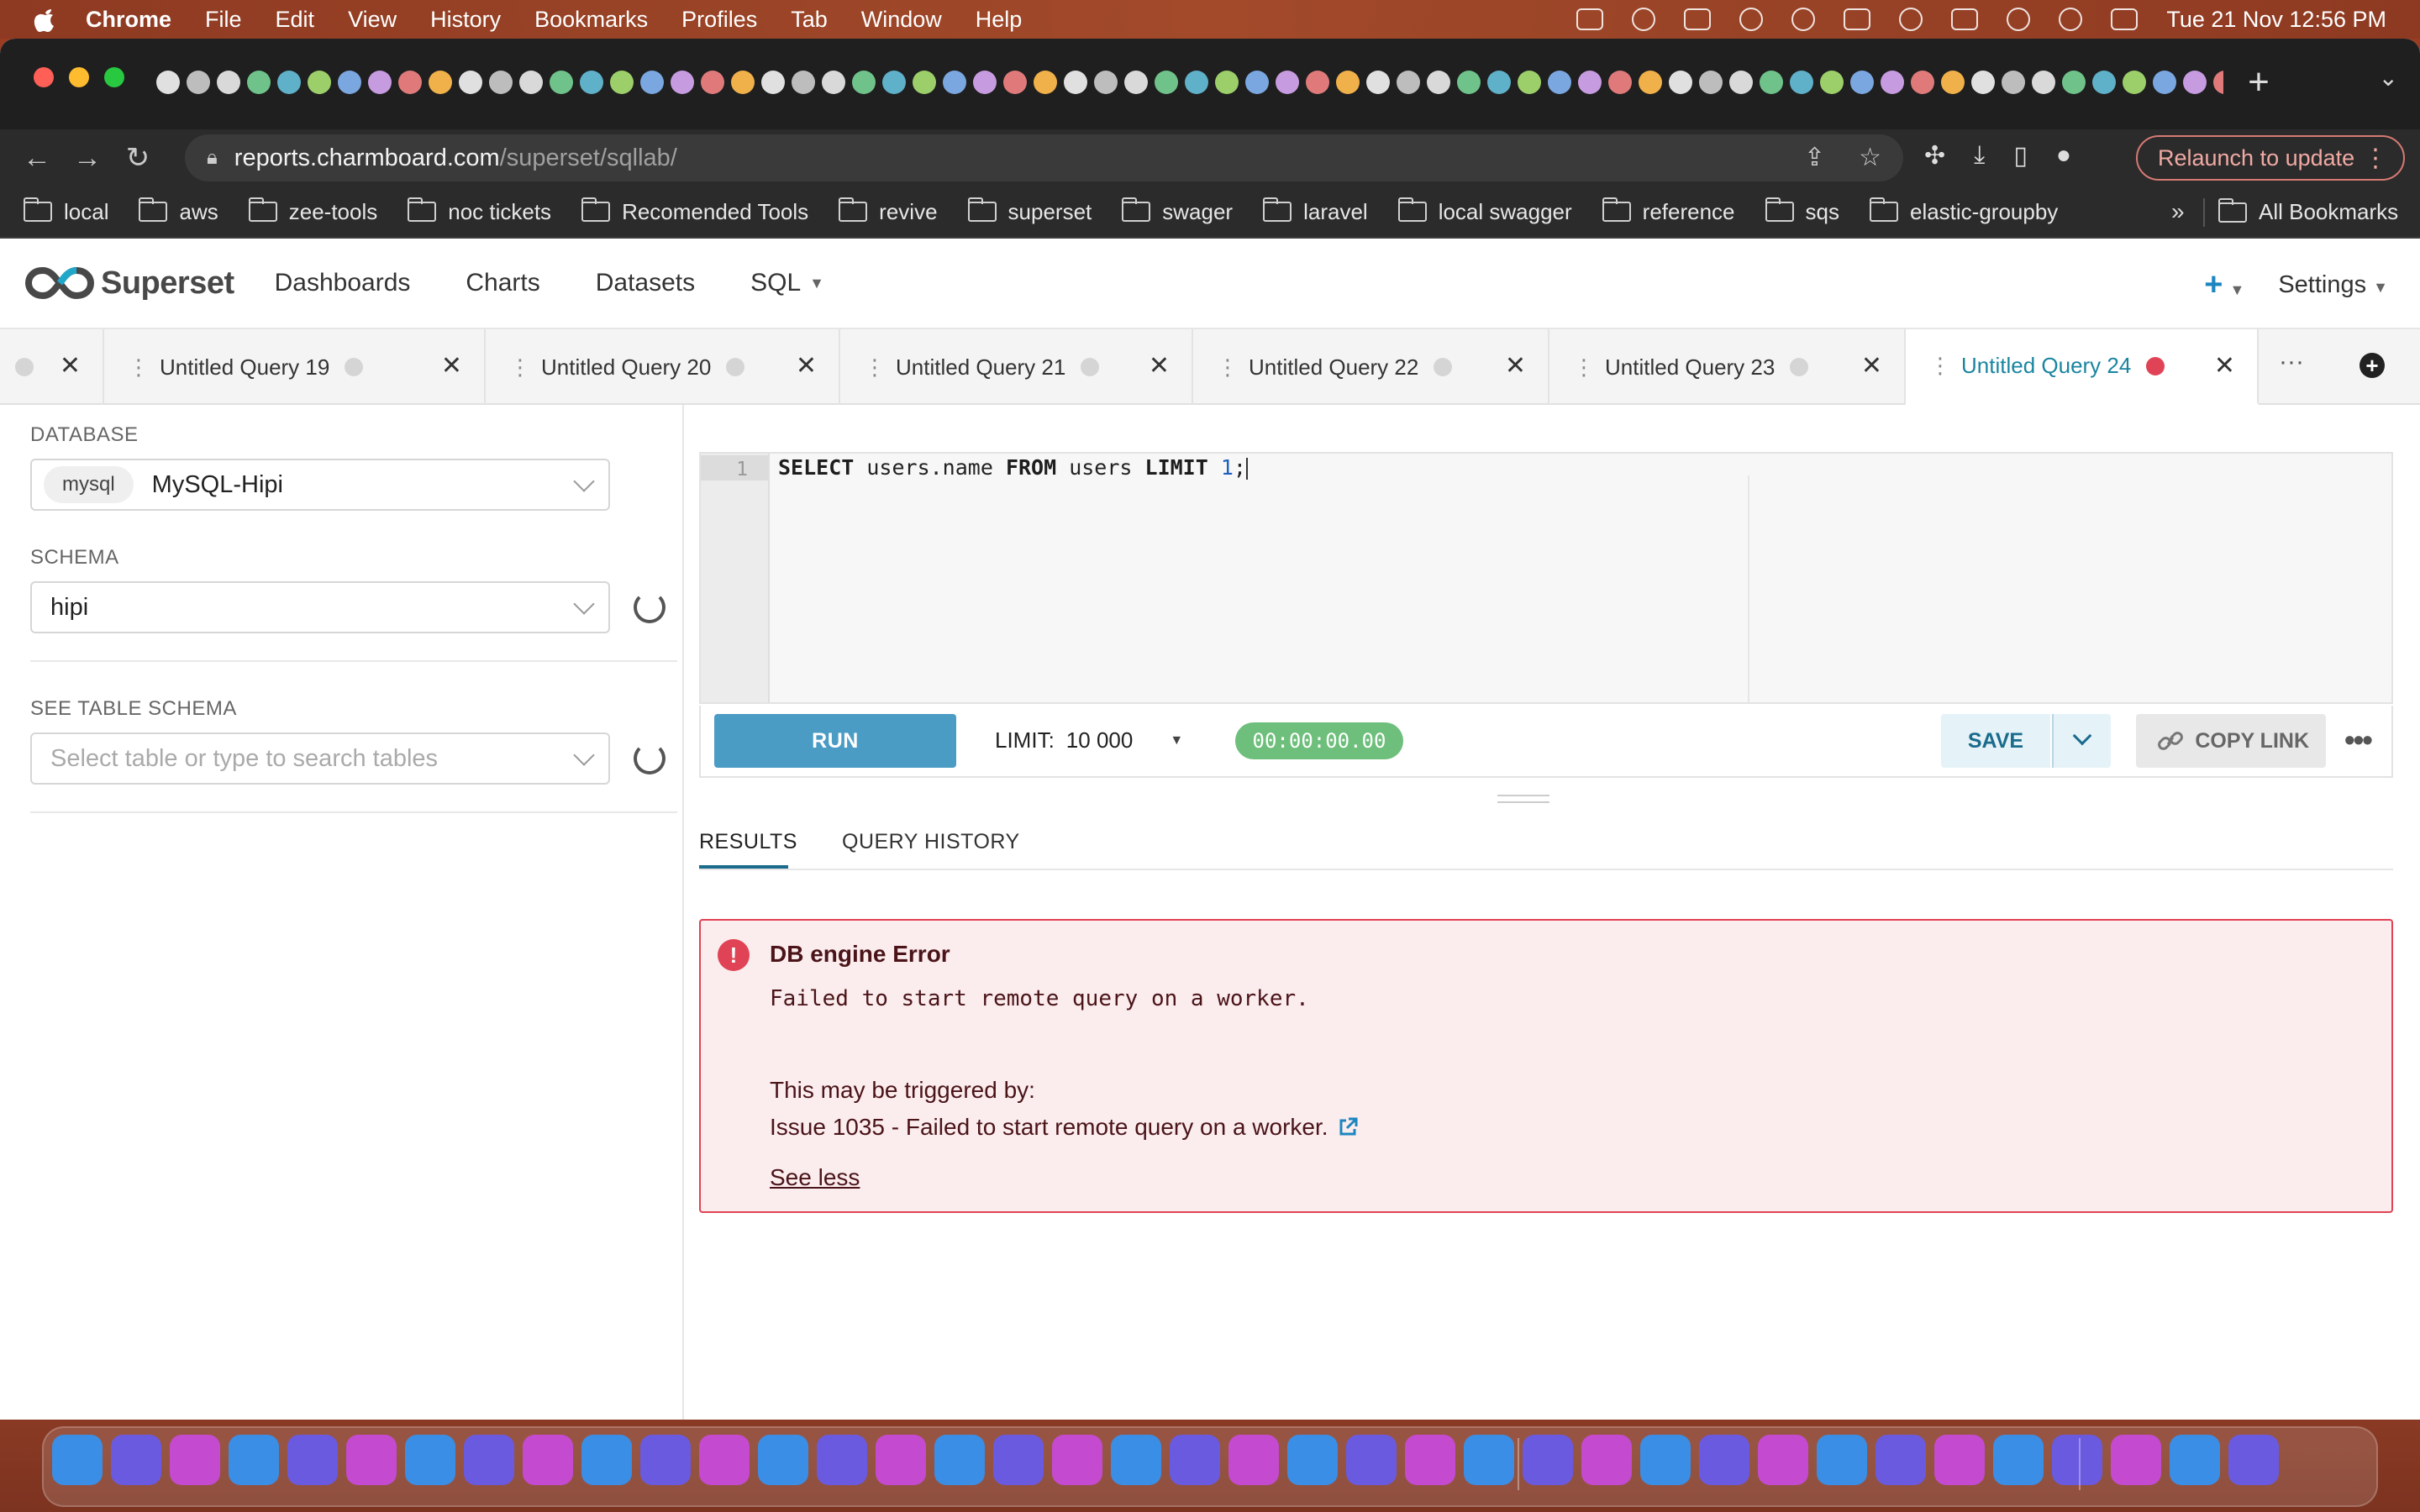  What do you see at coordinates (748, 842) in the screenshot?
I see `tab-results: RESULTS` at bounding box center [748, 842].